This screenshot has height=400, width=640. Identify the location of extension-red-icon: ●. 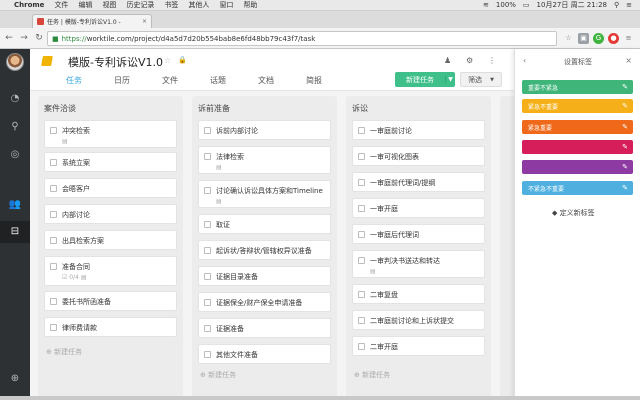
(613, 38).